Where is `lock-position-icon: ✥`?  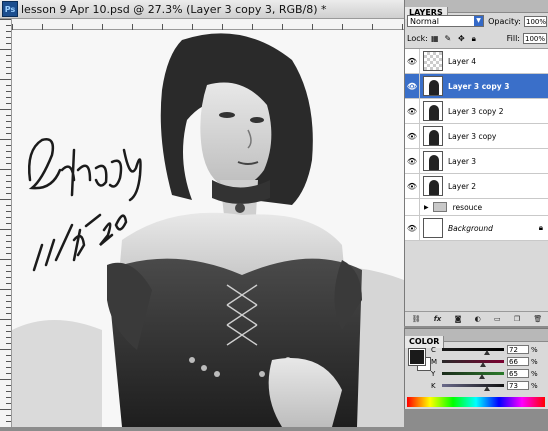 lock-position-icon: ✥ is located at coordinates (462, 38).